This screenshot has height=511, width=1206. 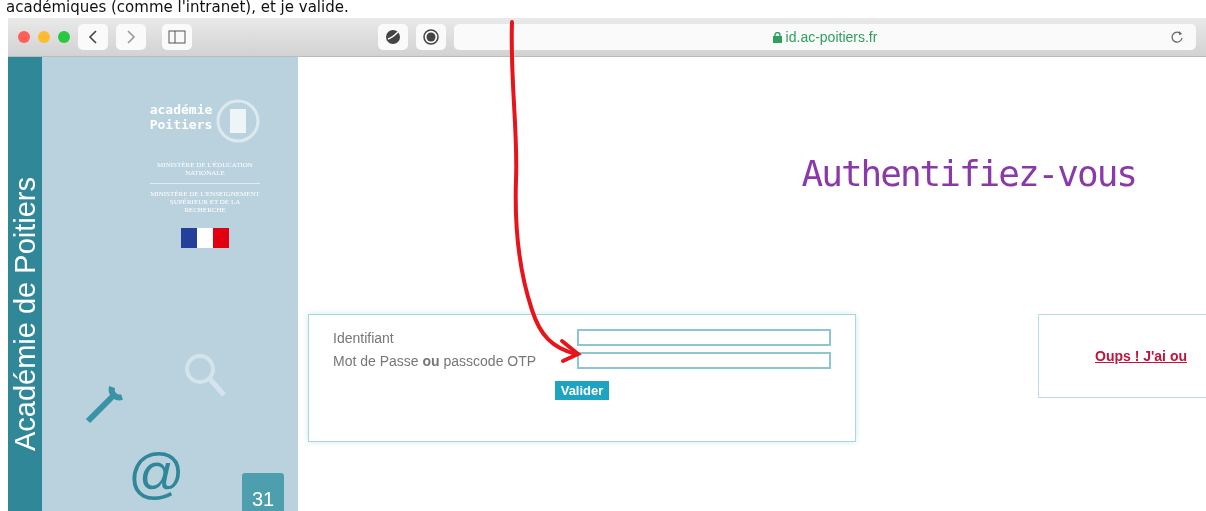 I want to click on page-heading: Authentifiez-vous, so click(x=968, y=173).